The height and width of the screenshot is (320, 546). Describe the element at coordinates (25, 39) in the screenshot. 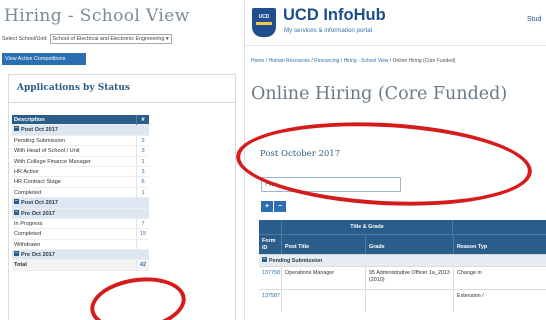

I see `school-select-label: Select School/Unit:` at that location.